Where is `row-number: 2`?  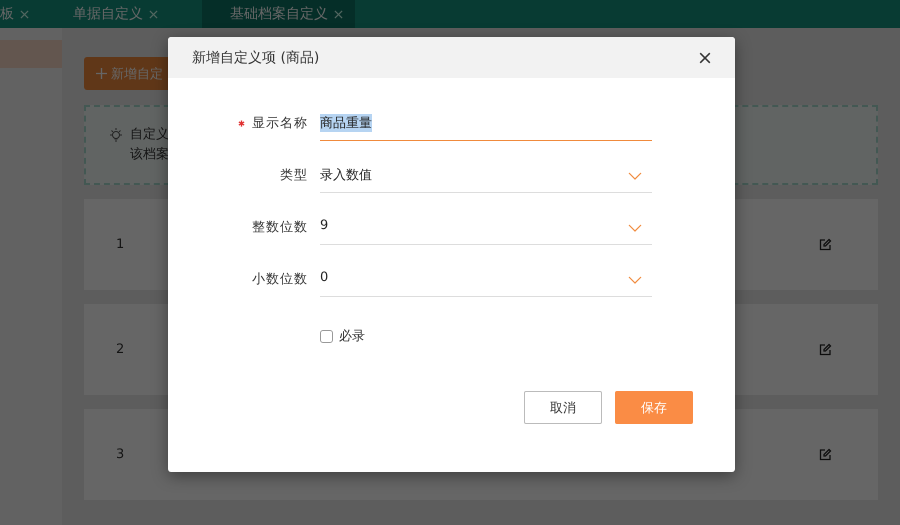 row-number: 2 is located at coordinates (120, 349).